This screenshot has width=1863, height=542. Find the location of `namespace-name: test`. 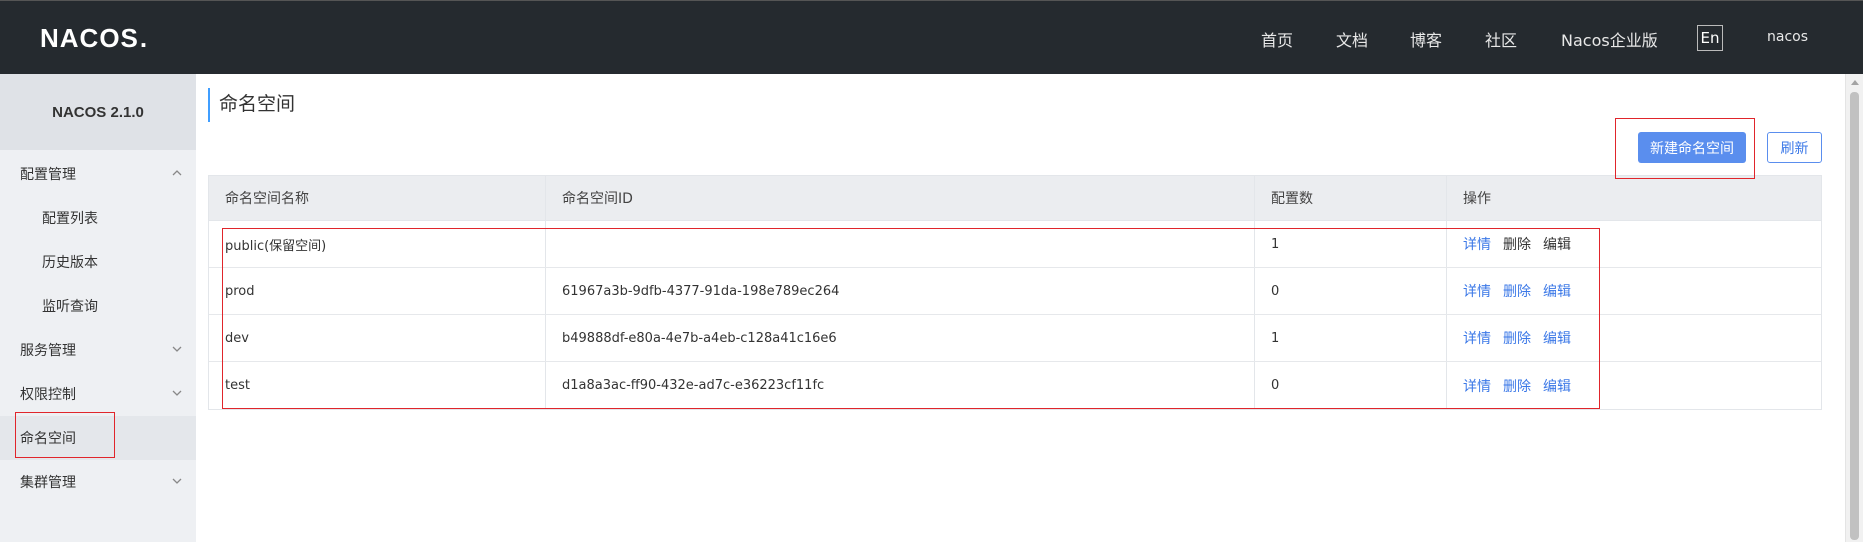

namespace-name: test is located at coordinates (377, 385).